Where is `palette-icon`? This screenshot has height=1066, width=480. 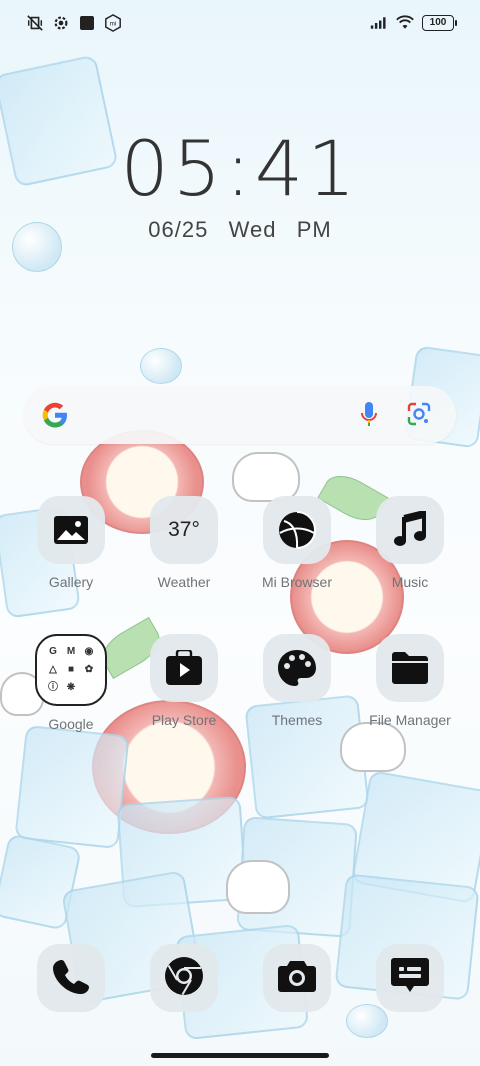 palette-icon is located at coordinates (297, 668).